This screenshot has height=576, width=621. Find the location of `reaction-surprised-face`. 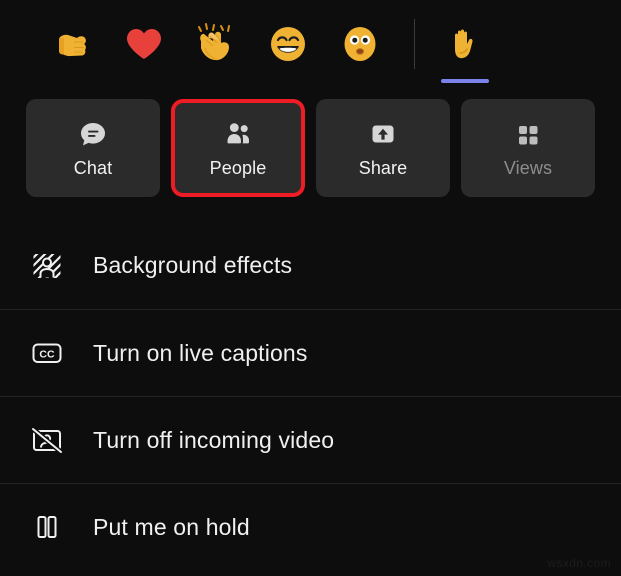

reaction-surprised-face is located at coordinates (360, 44).